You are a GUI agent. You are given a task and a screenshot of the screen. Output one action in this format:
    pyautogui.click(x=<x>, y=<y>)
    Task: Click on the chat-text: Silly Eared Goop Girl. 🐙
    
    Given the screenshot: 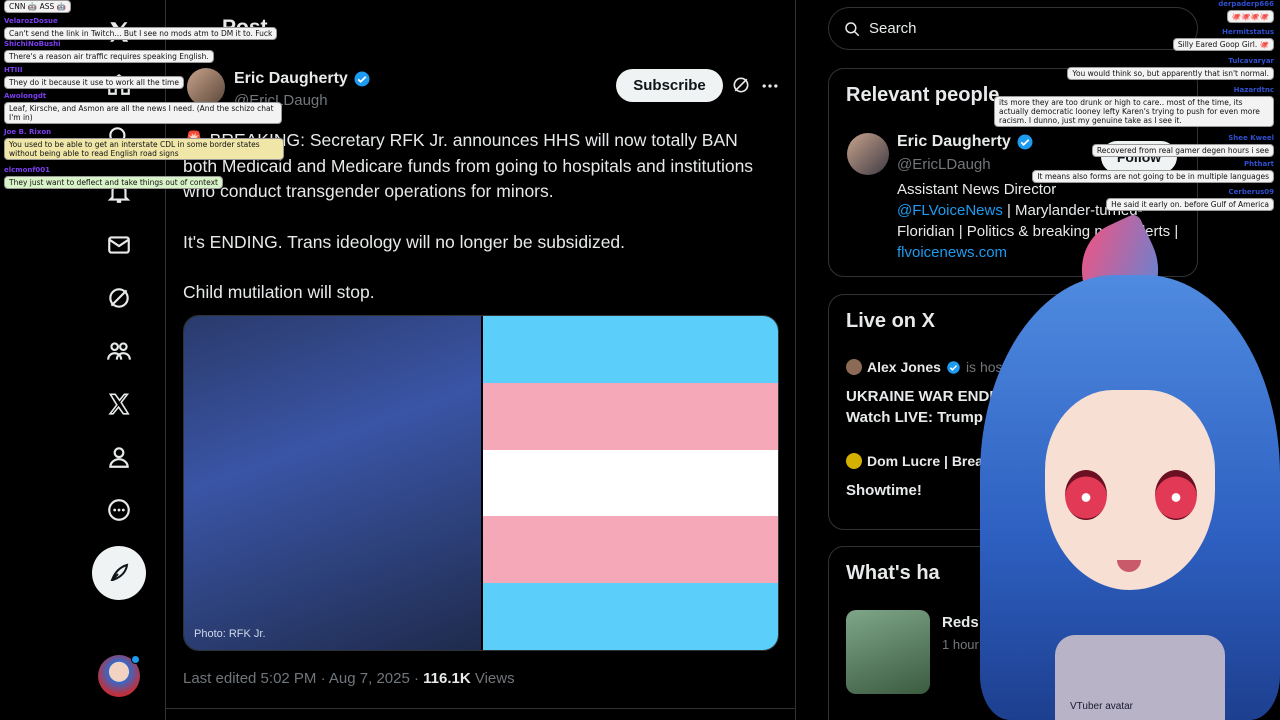 What is the action you would take?
    pyautogui.click(x=1223, y=44)
    